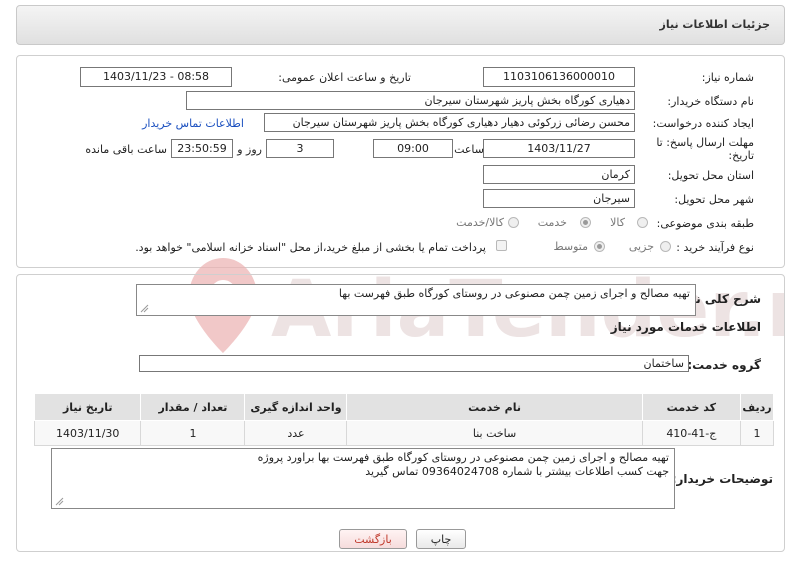 This screenshot has height=566, width=789. What do you see at coordinates (559, 174) in the screenshot?
I see `province-field: کرمان` at bounding box center [559, 174].